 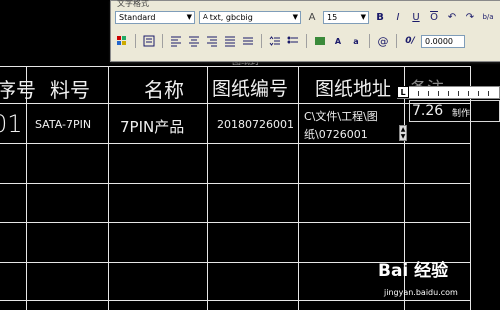 I want to click on cell-drawing-addr-line1: C\文件\工程\图, so click(x=341, y=116).